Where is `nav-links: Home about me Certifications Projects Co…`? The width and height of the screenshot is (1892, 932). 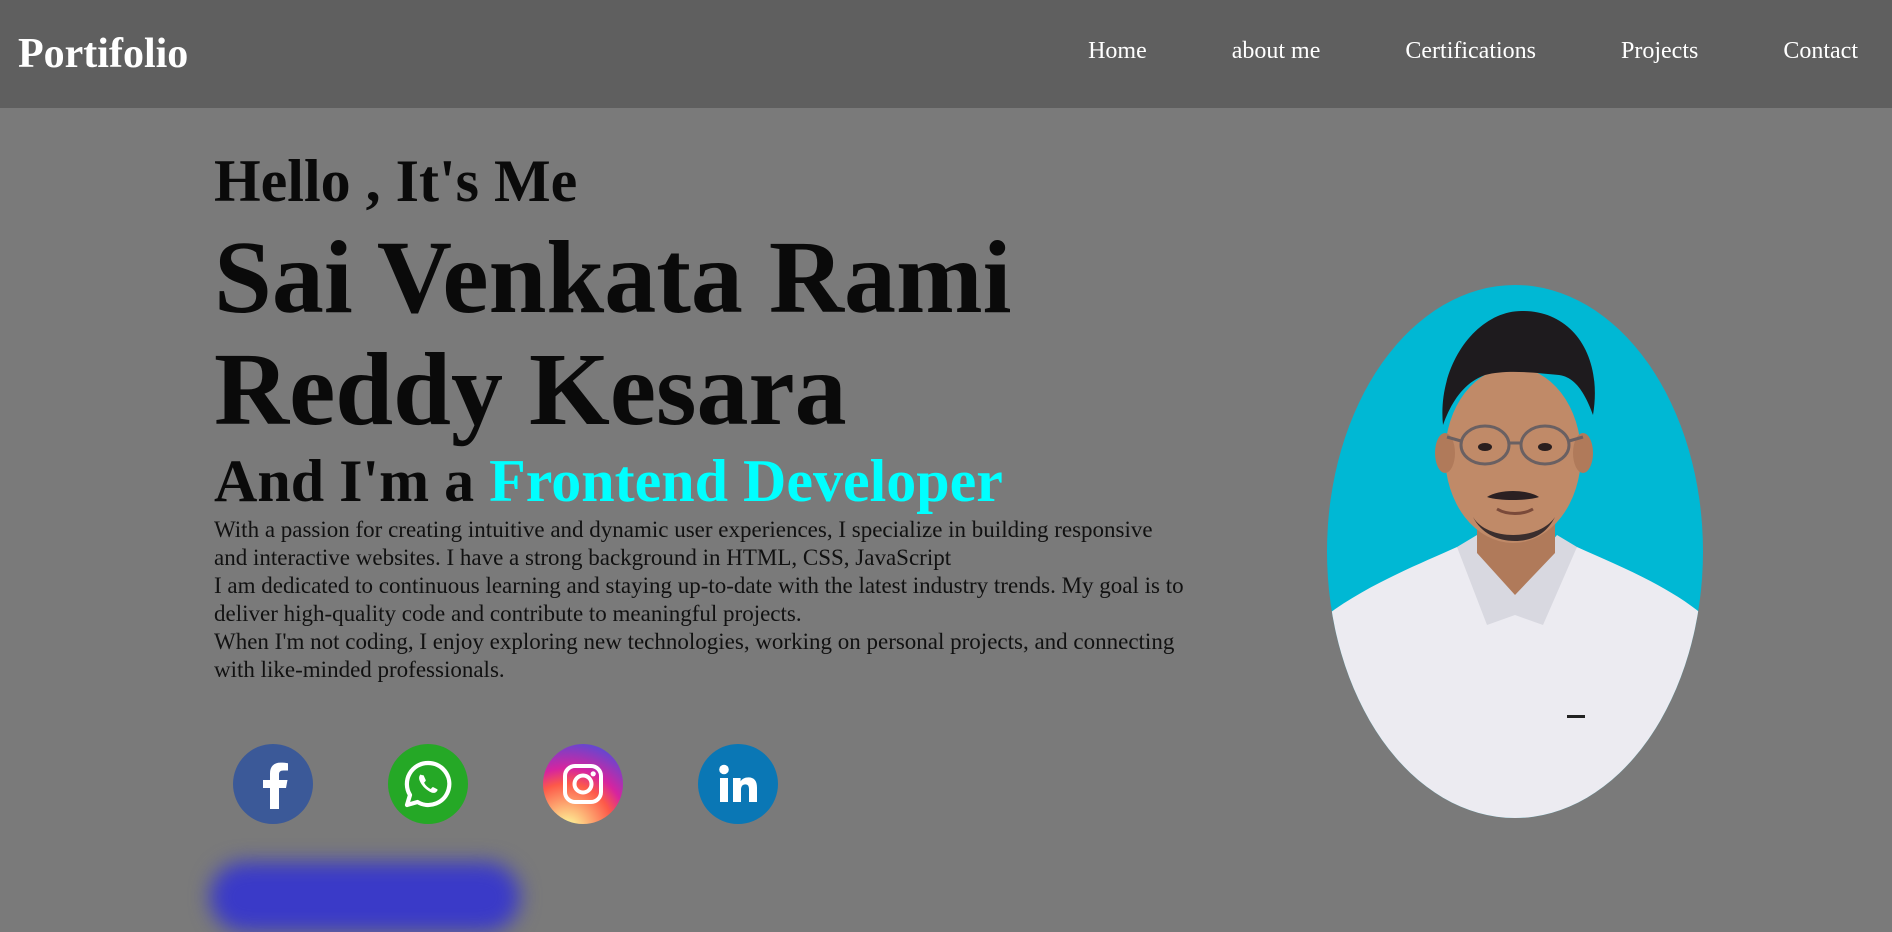
nav-links: Home about me Certifications Projects Co… is located at coordinates (1473, 51).